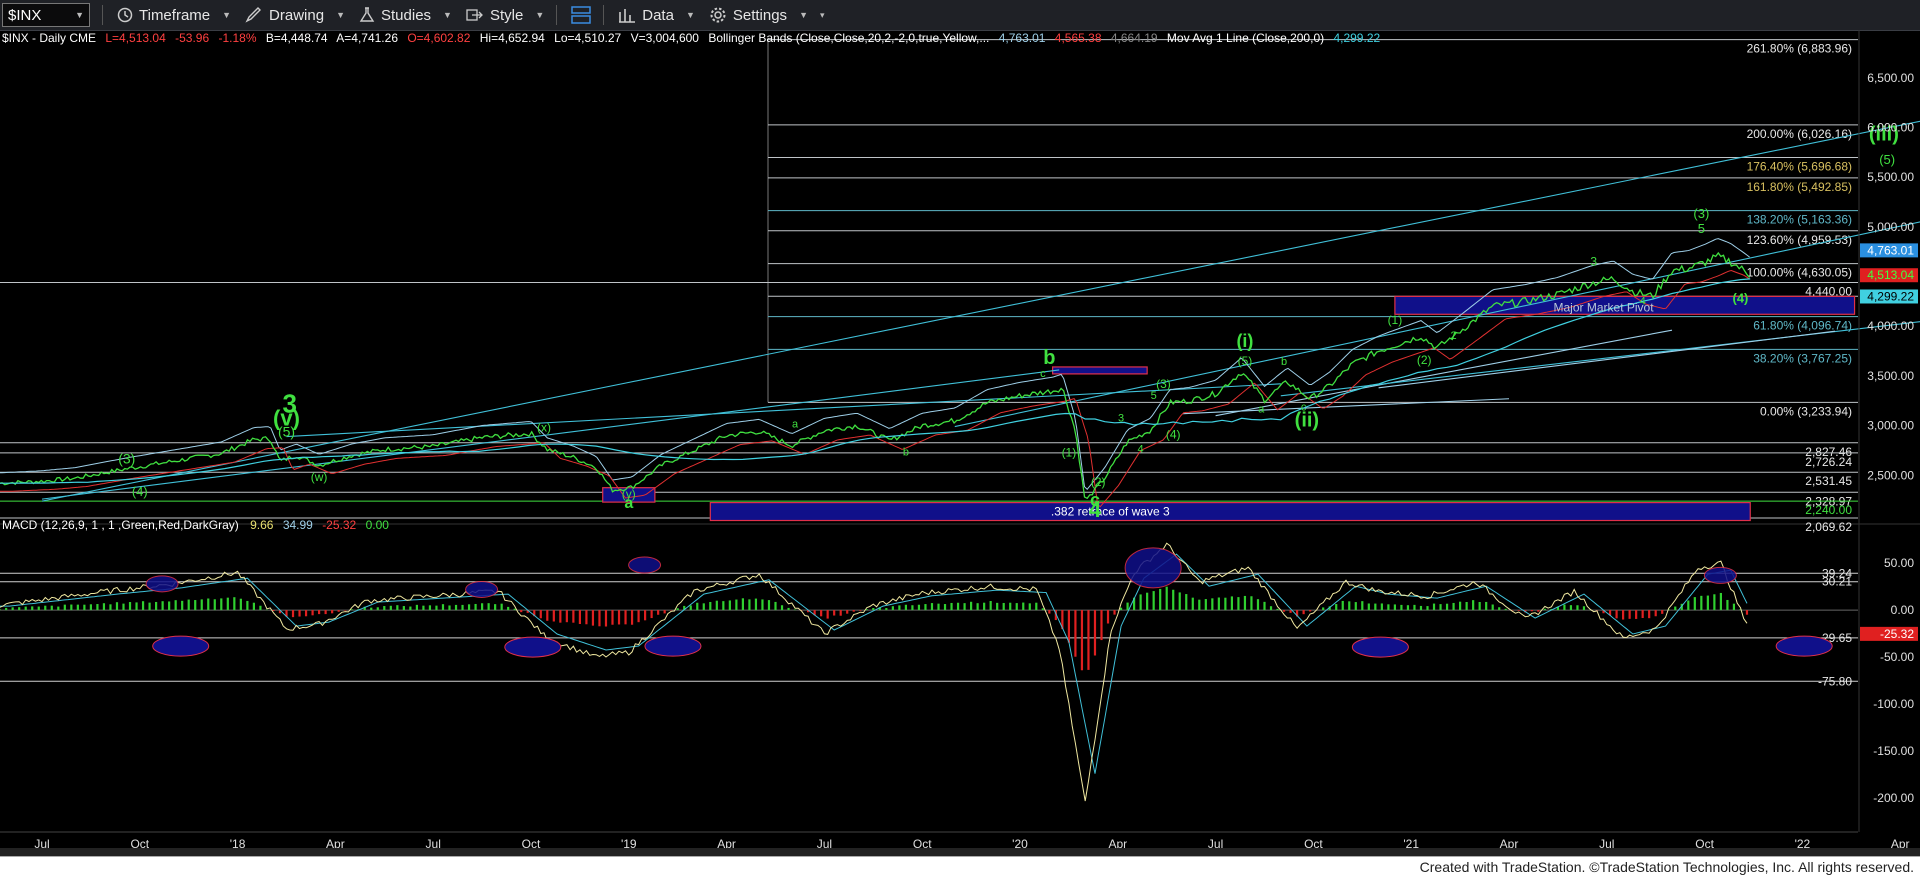 Image resolution: width=1920 pixels, height=876 pixels. Describe the element at coordinates (1022, 38) in the screenshot. I see `header-bb-upper: 4,763.01` at that location.